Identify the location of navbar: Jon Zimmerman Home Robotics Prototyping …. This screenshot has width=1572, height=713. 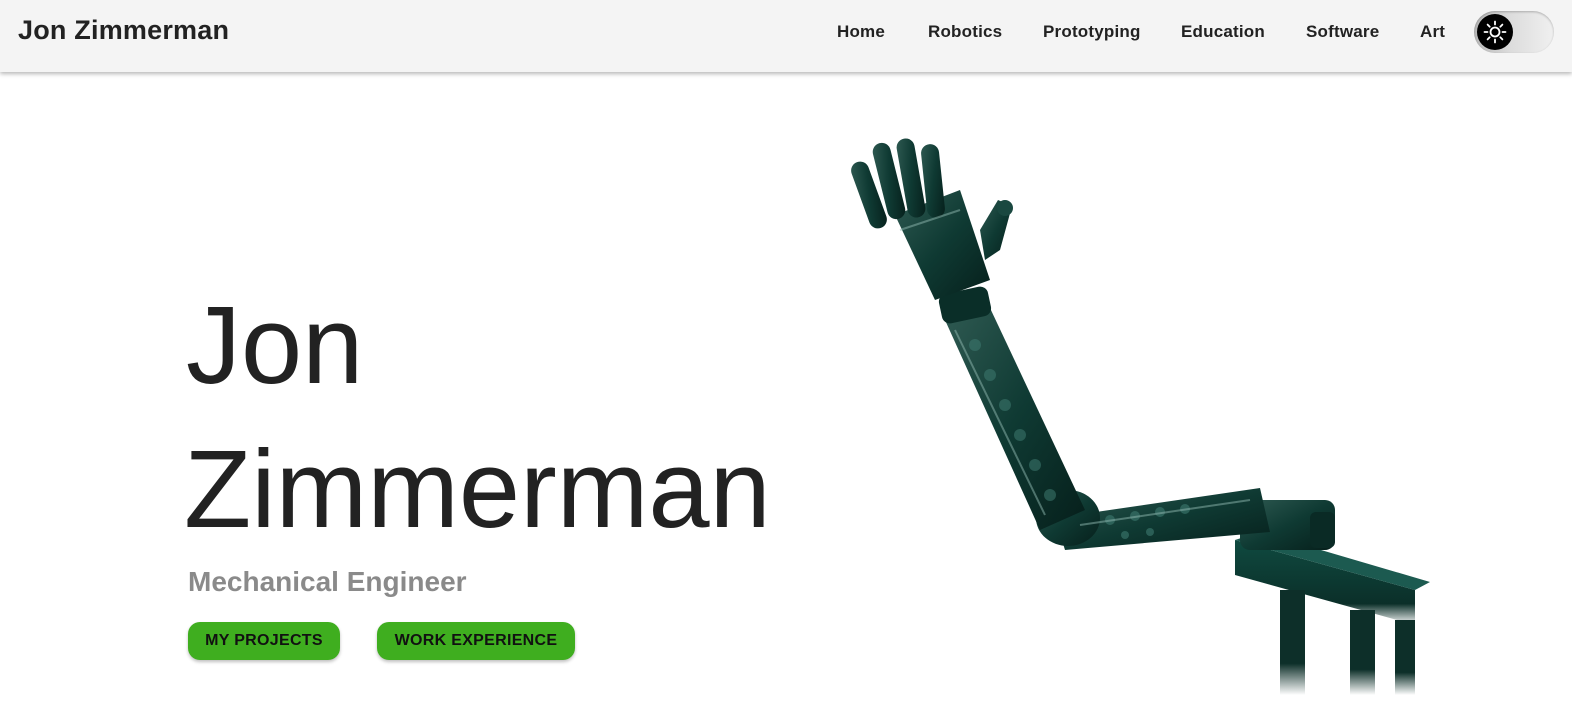
(786, 36).